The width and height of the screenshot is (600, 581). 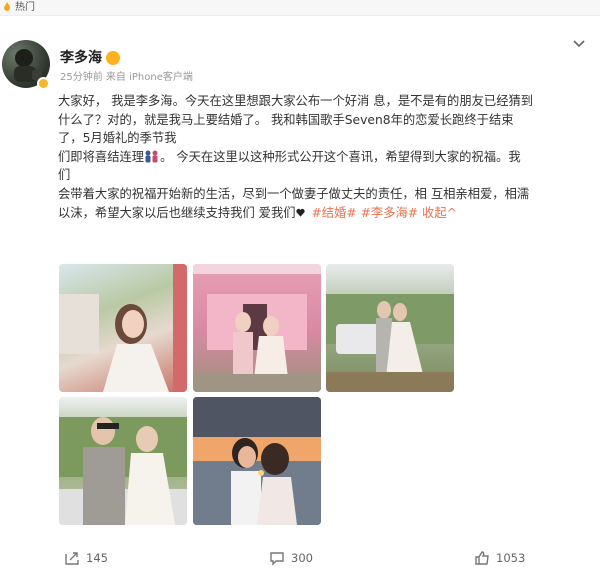 What do you see at coordinates (113, 58) in the screenshot?
I see `member-emoji-icon` at bounding box center [113, 58].